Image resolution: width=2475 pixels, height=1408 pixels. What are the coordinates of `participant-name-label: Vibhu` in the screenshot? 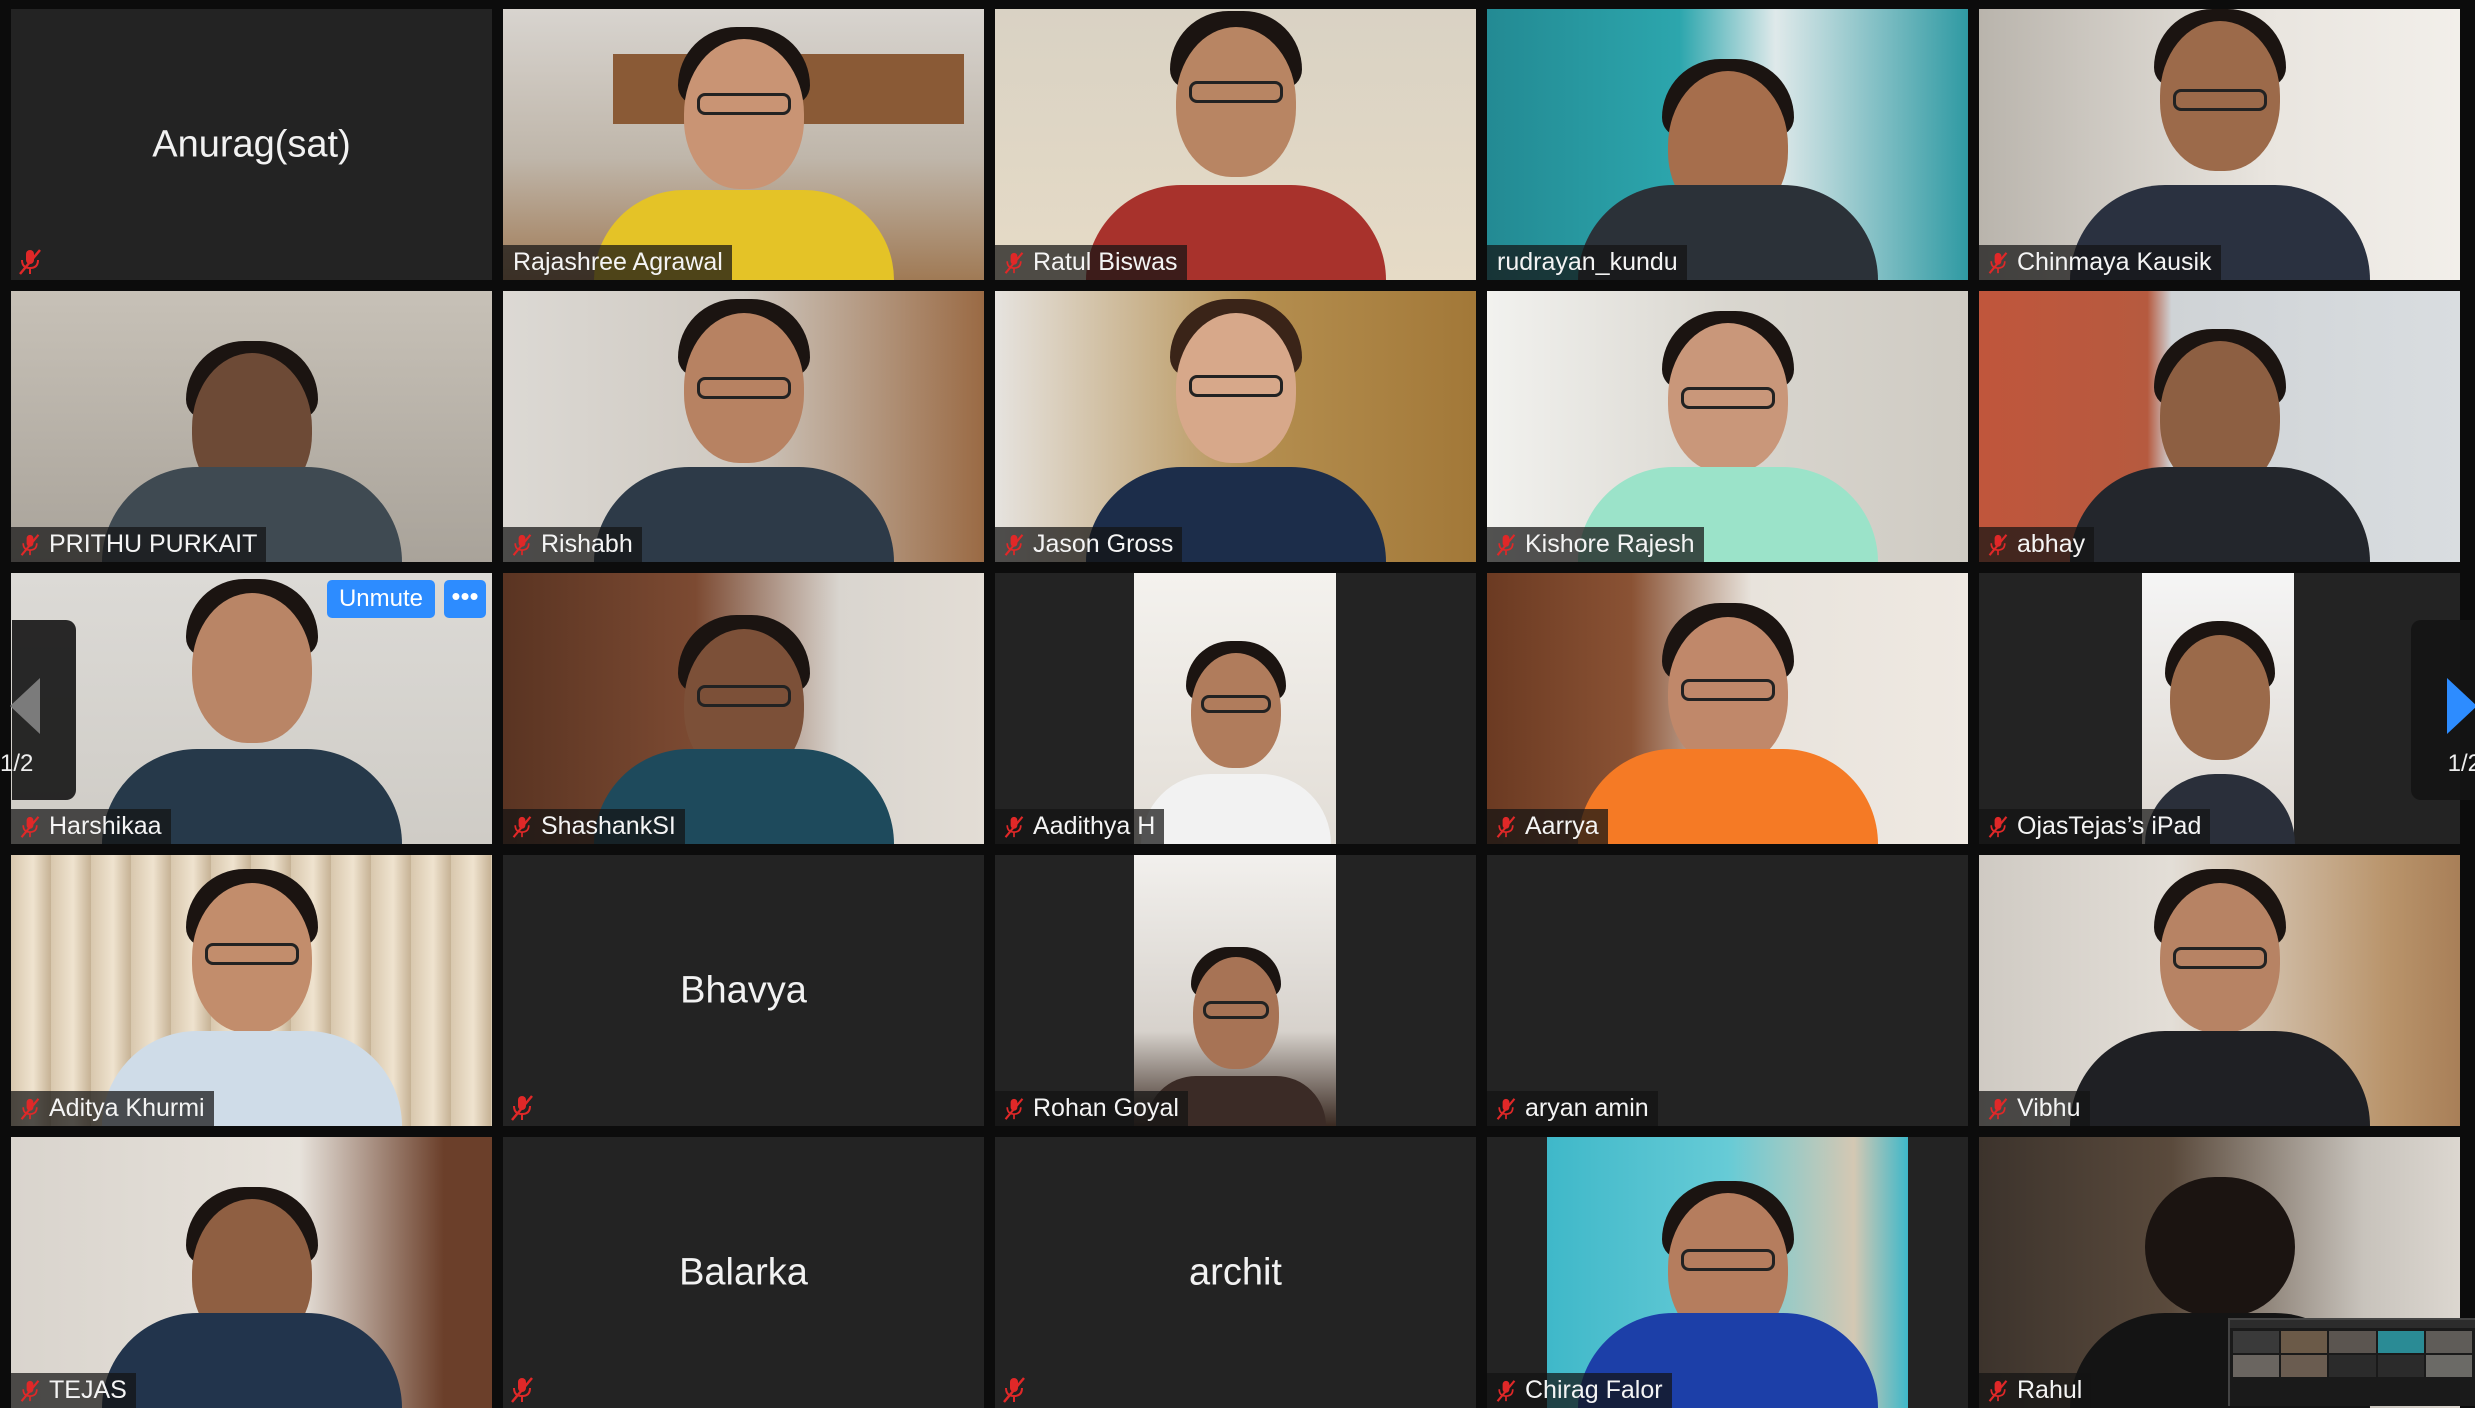 It's located at (2034, 1108).